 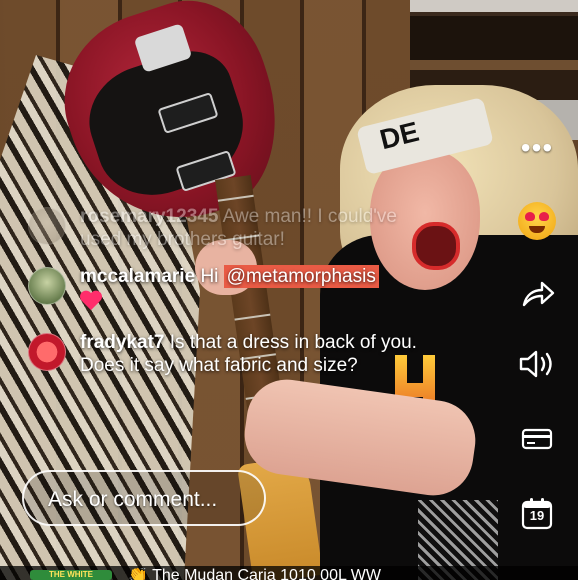 I want to click on heart-emoji-icon, so click(x=91, y=301).